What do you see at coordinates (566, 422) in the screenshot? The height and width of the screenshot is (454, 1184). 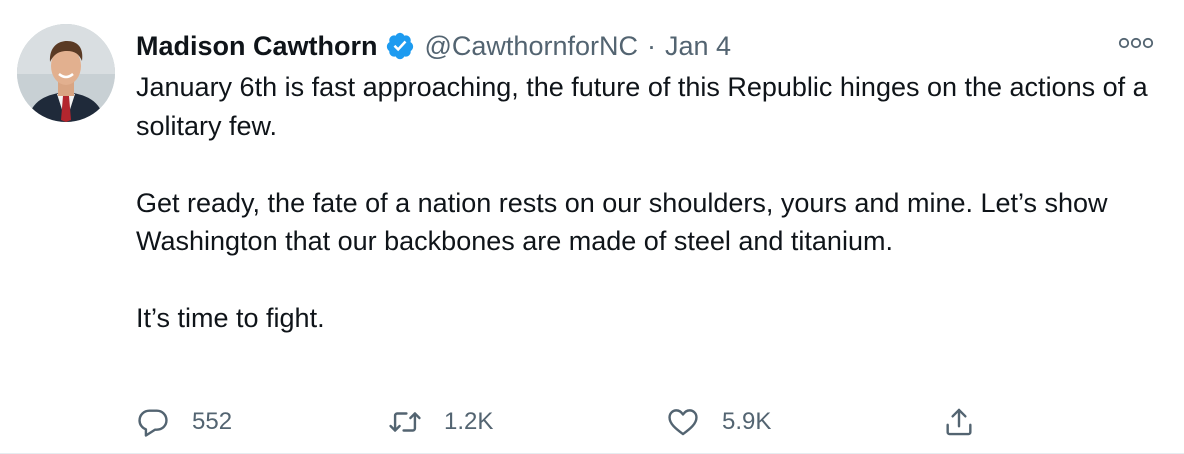 I see `action-bar: 552 1.2K 5.9K` at bounding box center [566, 422].